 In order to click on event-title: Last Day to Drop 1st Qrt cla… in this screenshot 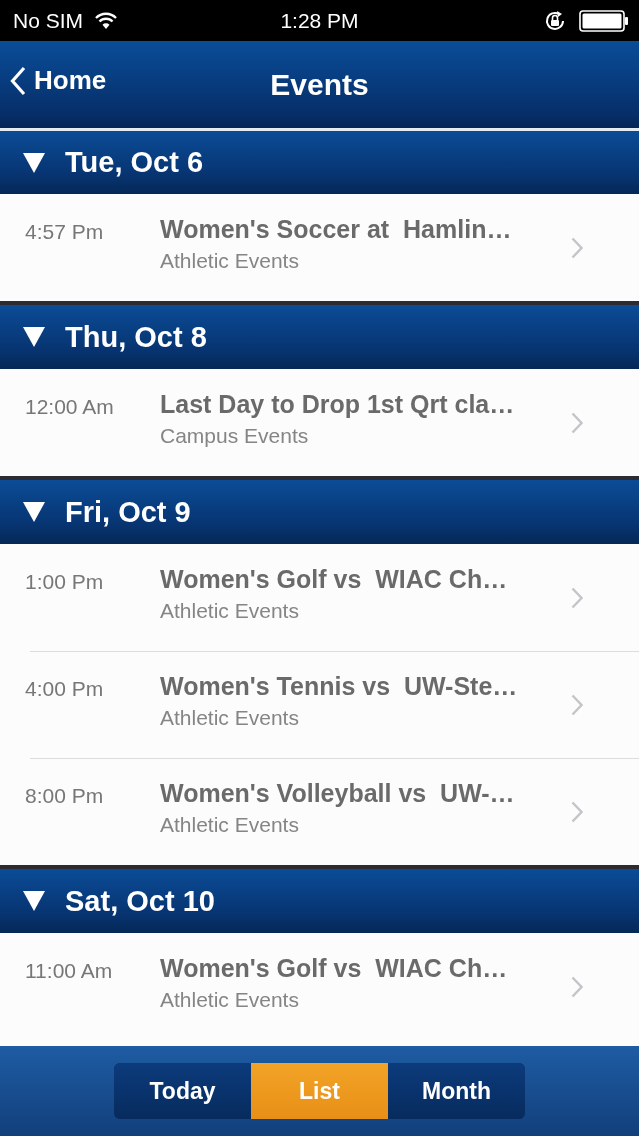, I will do `click(338, 404)`.